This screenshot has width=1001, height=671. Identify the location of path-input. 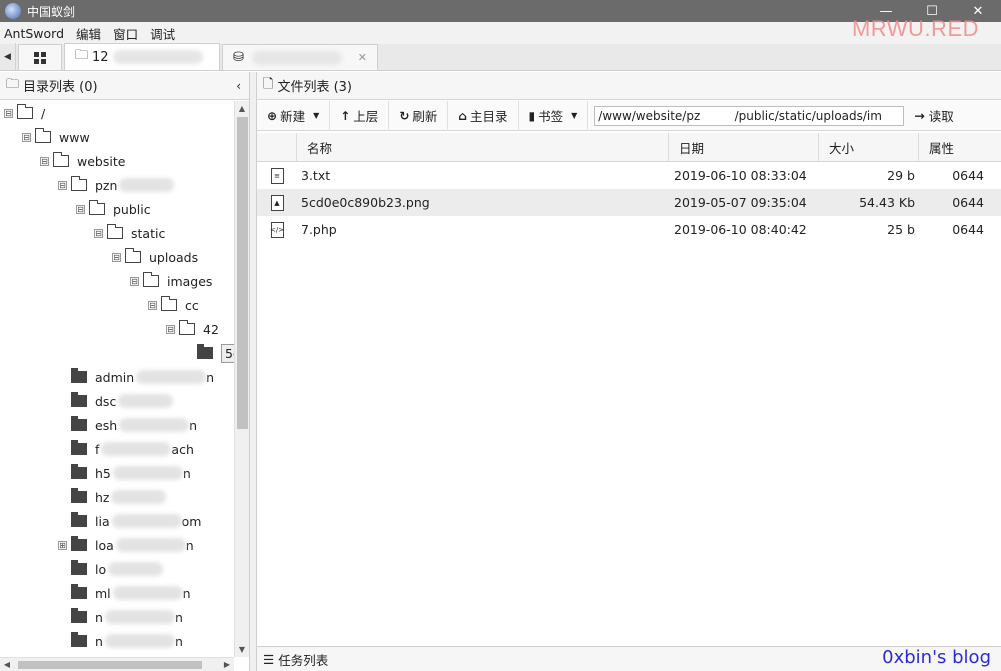
(749, 115).